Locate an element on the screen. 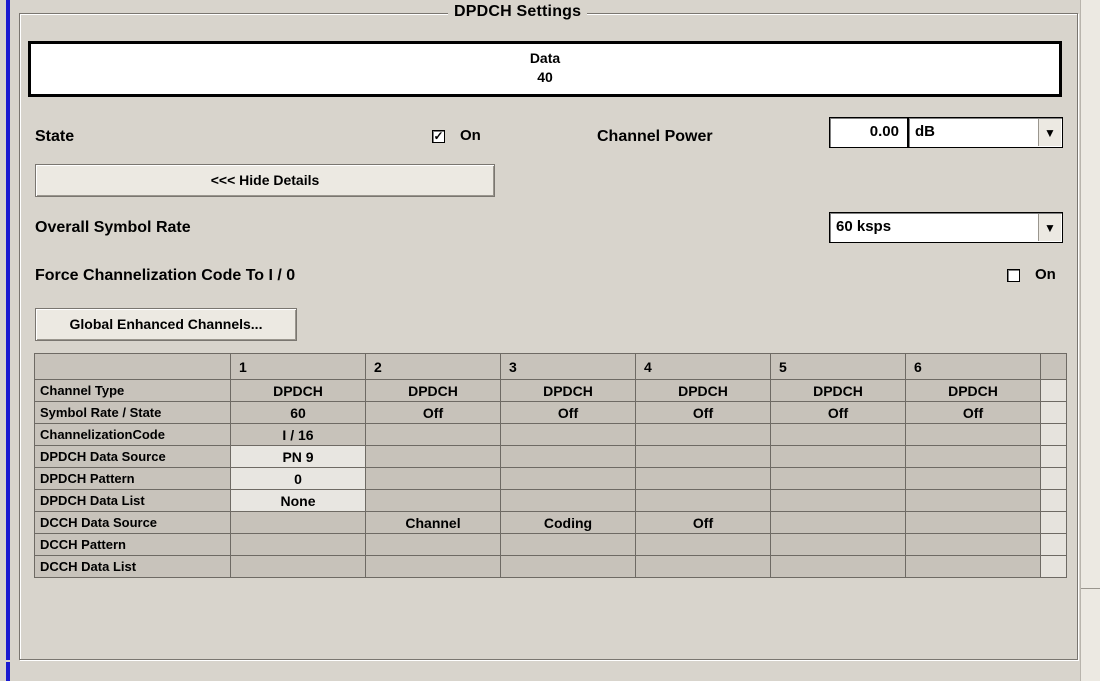 This screenshot has height=681, width=1100. table-cell: Coding is located at coordinates (568, 522).